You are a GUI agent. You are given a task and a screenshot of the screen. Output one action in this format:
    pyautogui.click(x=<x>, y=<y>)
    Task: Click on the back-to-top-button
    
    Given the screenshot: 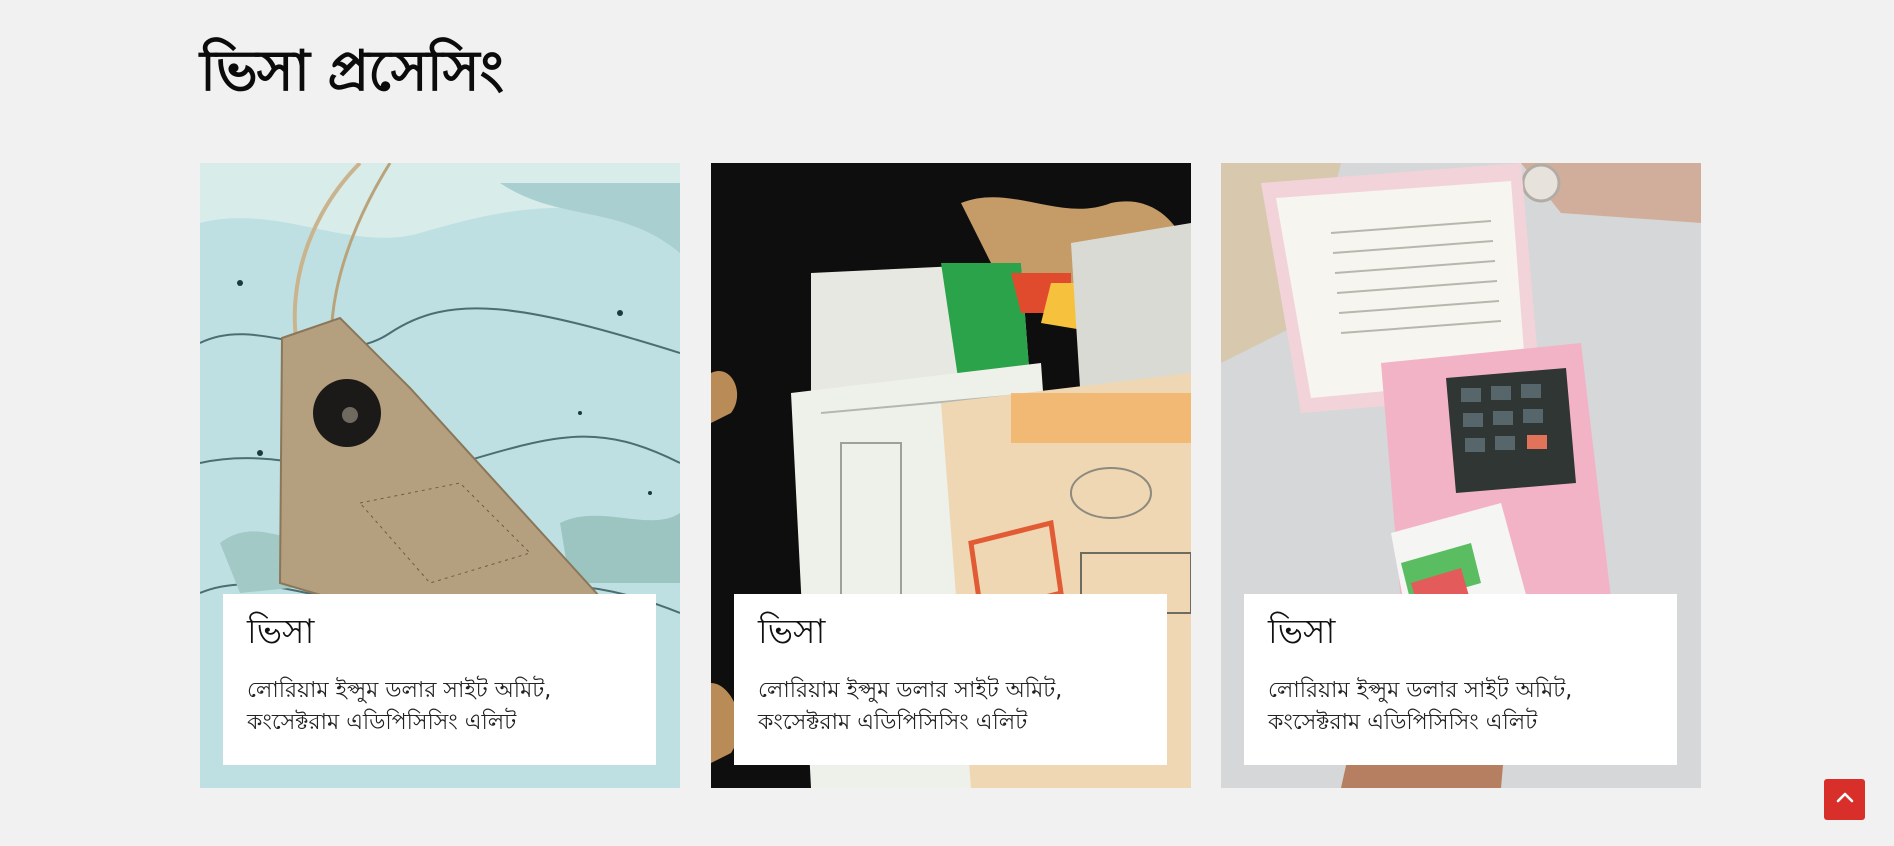 What is the action you would take?
    pyautogui.click(x=1844, y=799)
    